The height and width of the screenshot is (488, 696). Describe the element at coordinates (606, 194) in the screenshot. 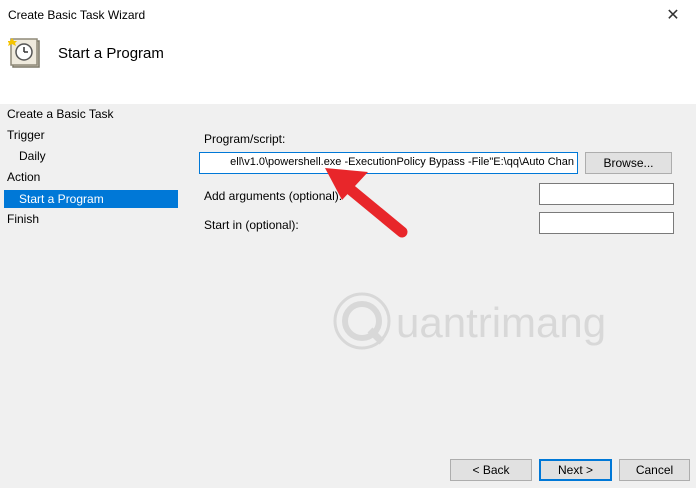

I see `arguments-input` at that location.